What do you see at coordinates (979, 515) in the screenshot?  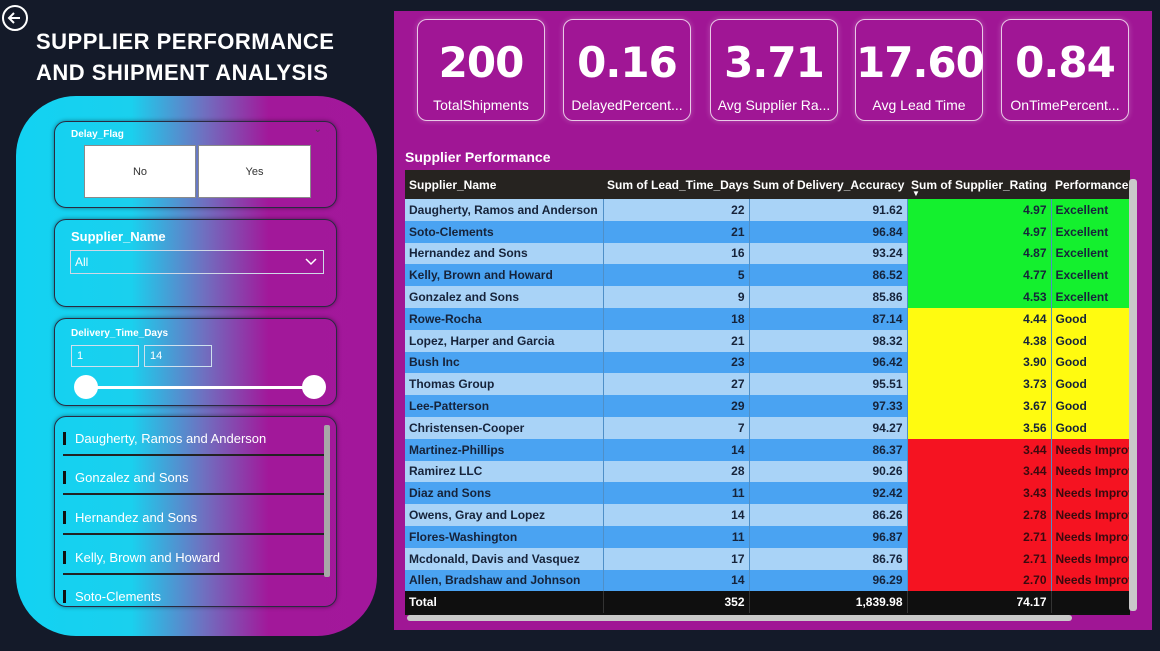 I see `cell-supplier-rating: 2.78` at bounding box center [979, 515].